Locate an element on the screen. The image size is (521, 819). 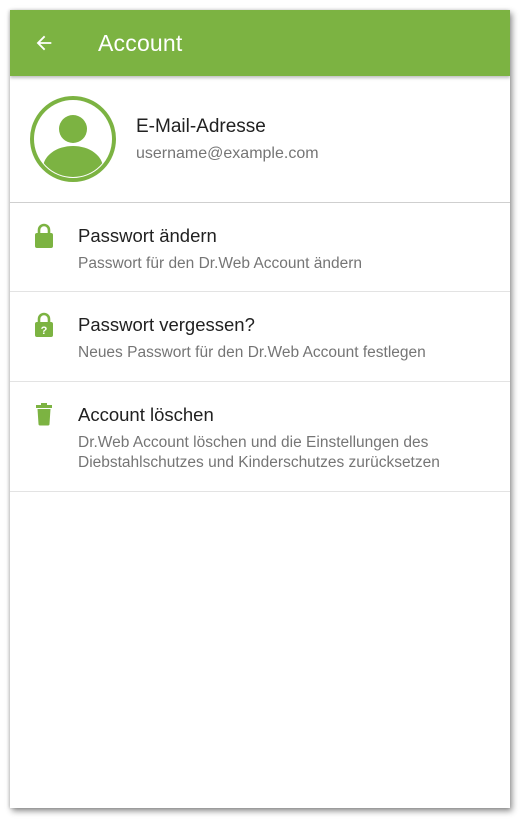
page-title: Account is located at coordinates (140, 42).